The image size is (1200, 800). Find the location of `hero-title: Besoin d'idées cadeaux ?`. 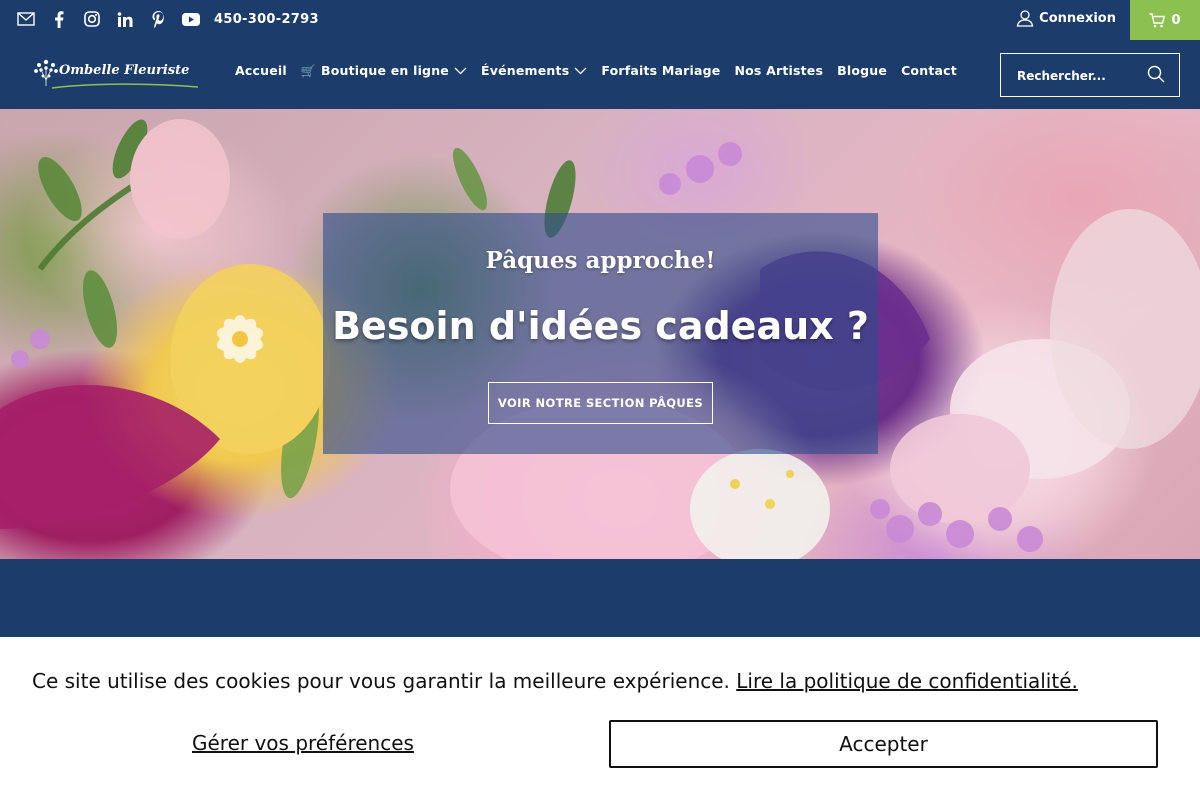

hero-title: Besoin d'idées cadeaux ? is located at coordinates (600, 326).